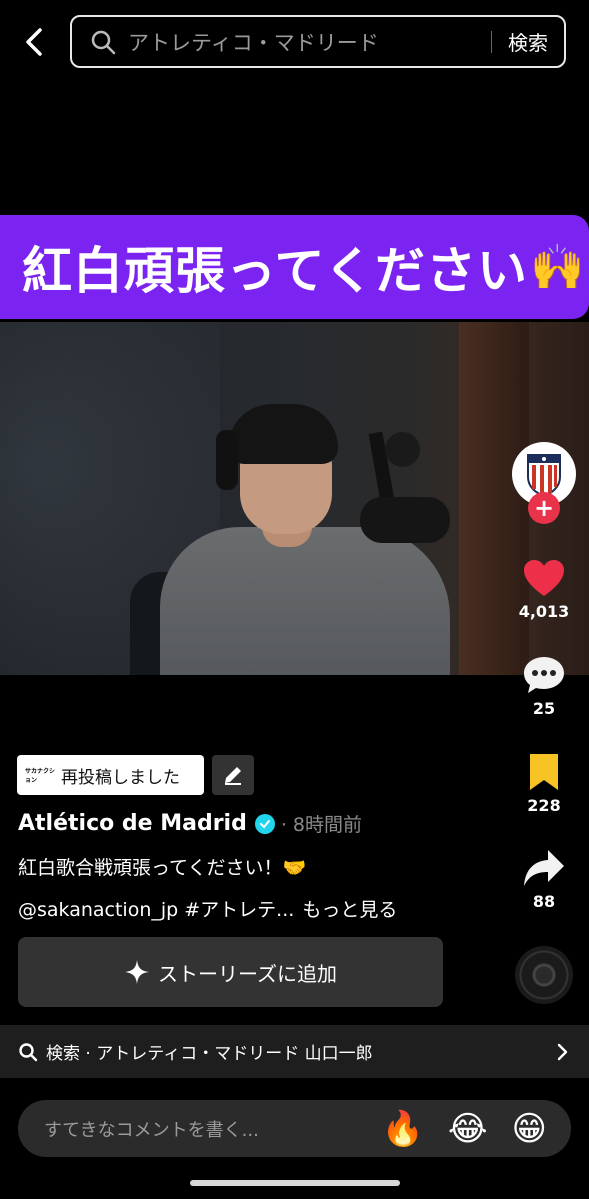 The image size is (589, 1199). I want to click on search-divider, so click(491, 41).